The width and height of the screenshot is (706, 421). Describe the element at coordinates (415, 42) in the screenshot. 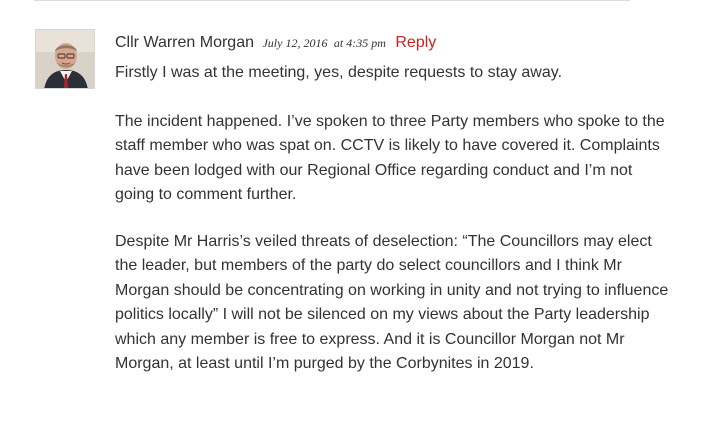

I see `reply-link: Reply` at that location.